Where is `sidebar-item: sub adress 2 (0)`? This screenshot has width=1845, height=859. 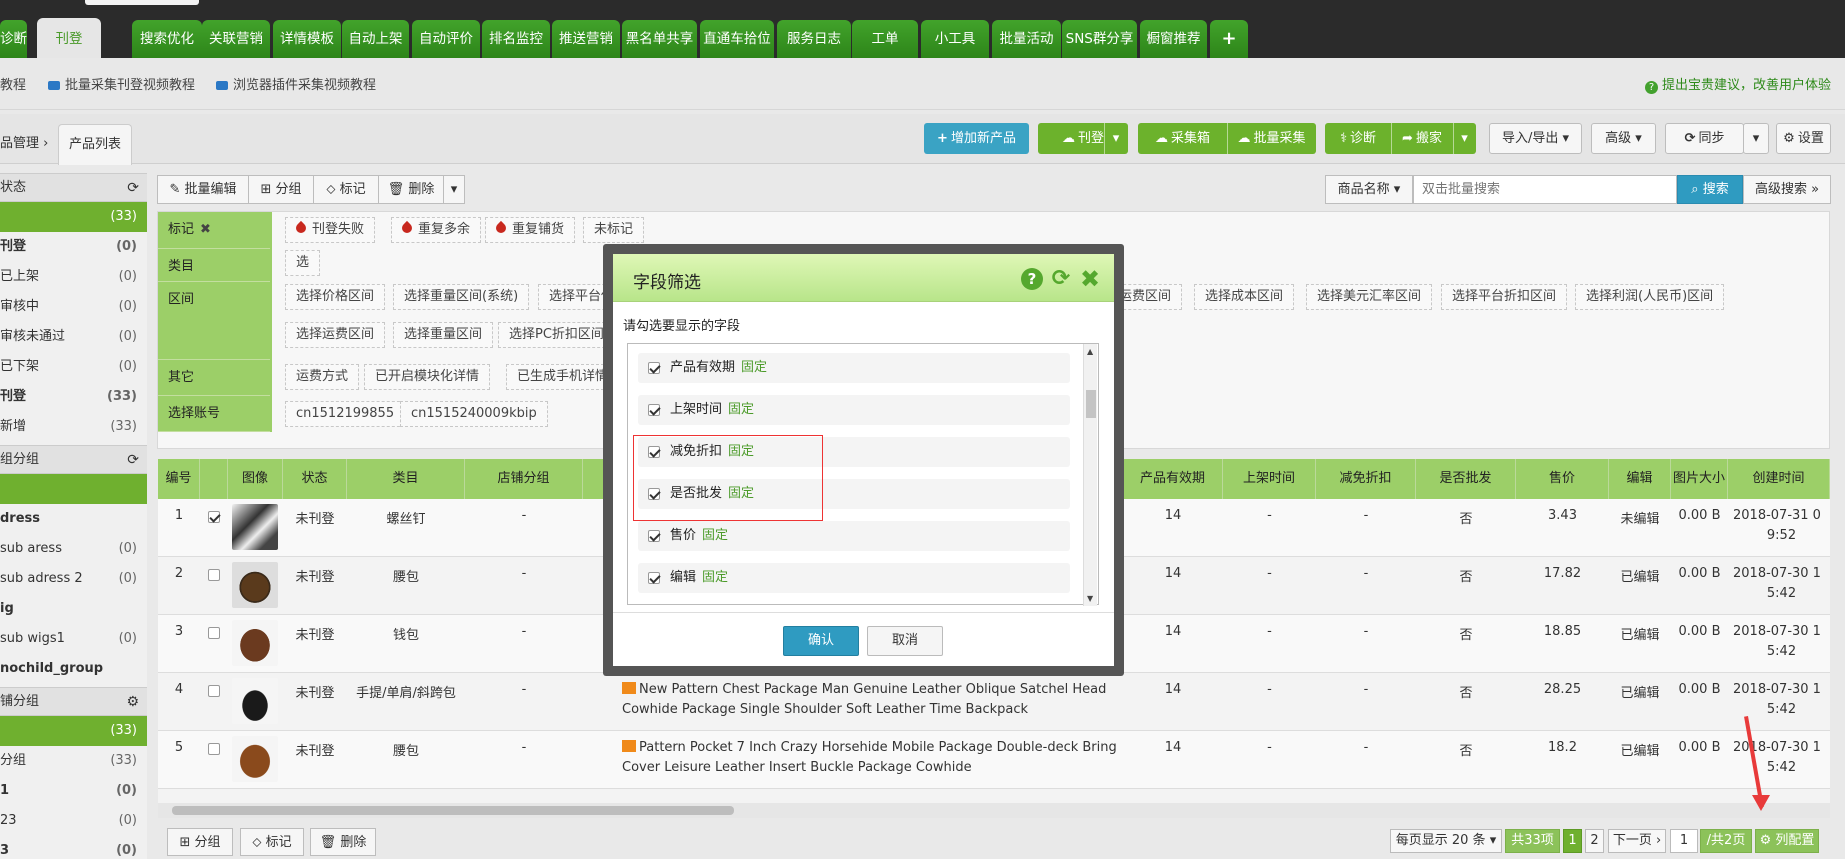 sidebar-item: sub adress 2 (0) is located at coordinates (73, 579).